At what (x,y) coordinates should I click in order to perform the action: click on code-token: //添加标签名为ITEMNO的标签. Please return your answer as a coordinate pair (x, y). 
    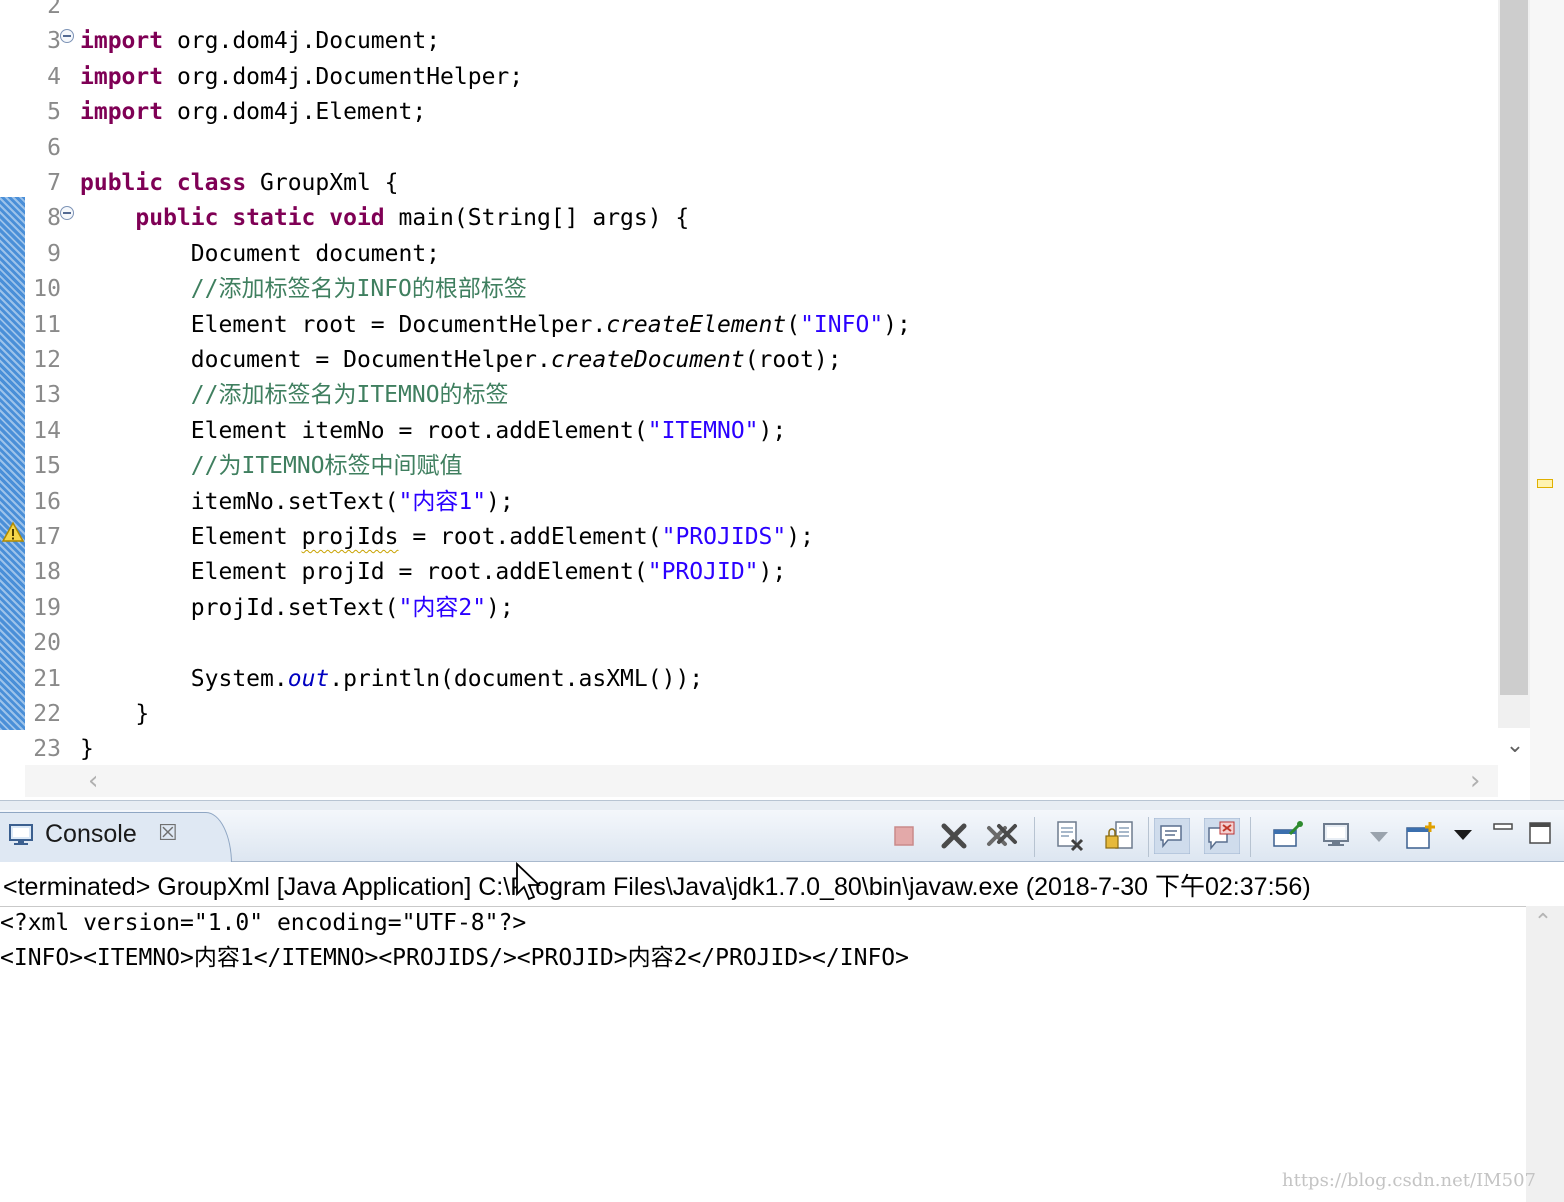
    Looking at the image, I should click on (294, 395).